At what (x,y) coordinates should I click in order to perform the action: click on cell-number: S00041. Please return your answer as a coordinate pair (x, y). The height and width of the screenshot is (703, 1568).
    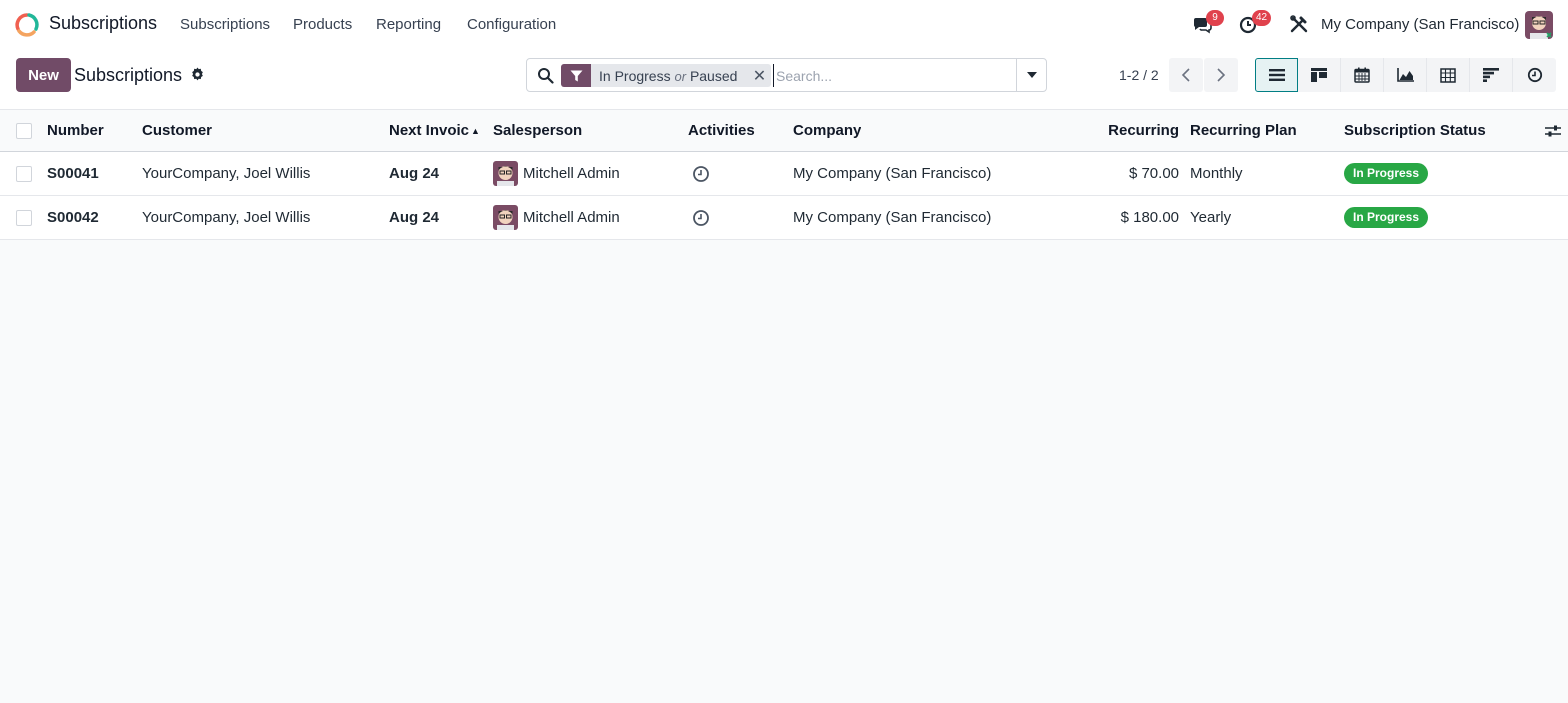
    Looking at the image, I should click on (73, 173).